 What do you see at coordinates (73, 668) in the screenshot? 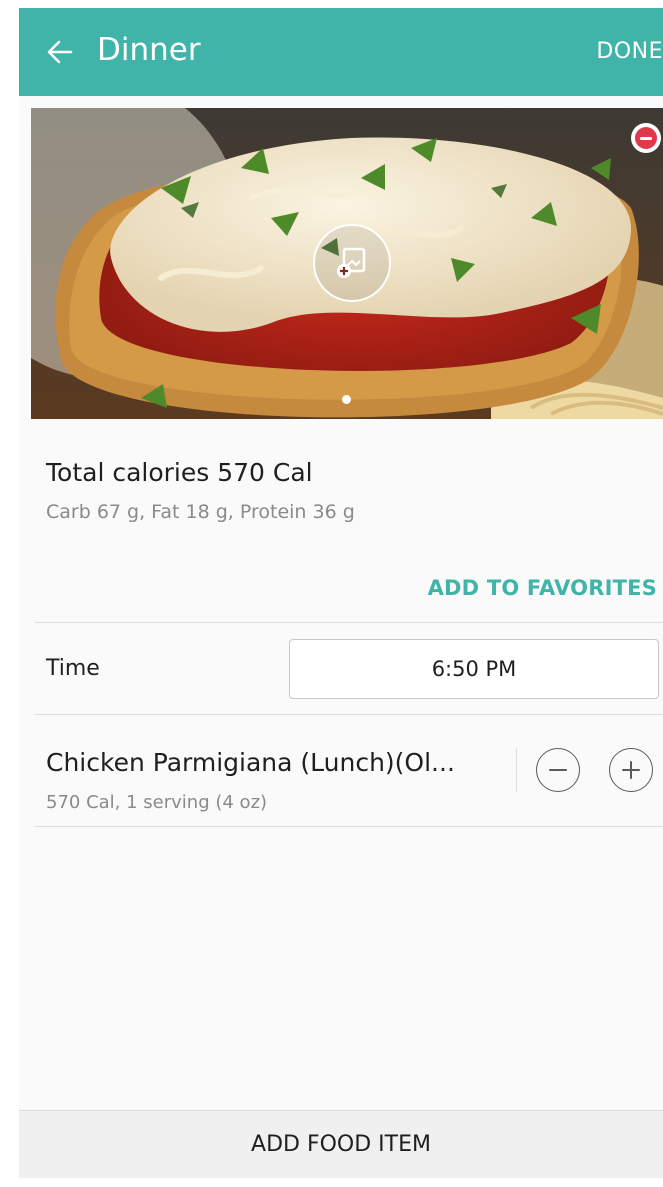
I see `time-label: Time` at bounding box center [73, 668].